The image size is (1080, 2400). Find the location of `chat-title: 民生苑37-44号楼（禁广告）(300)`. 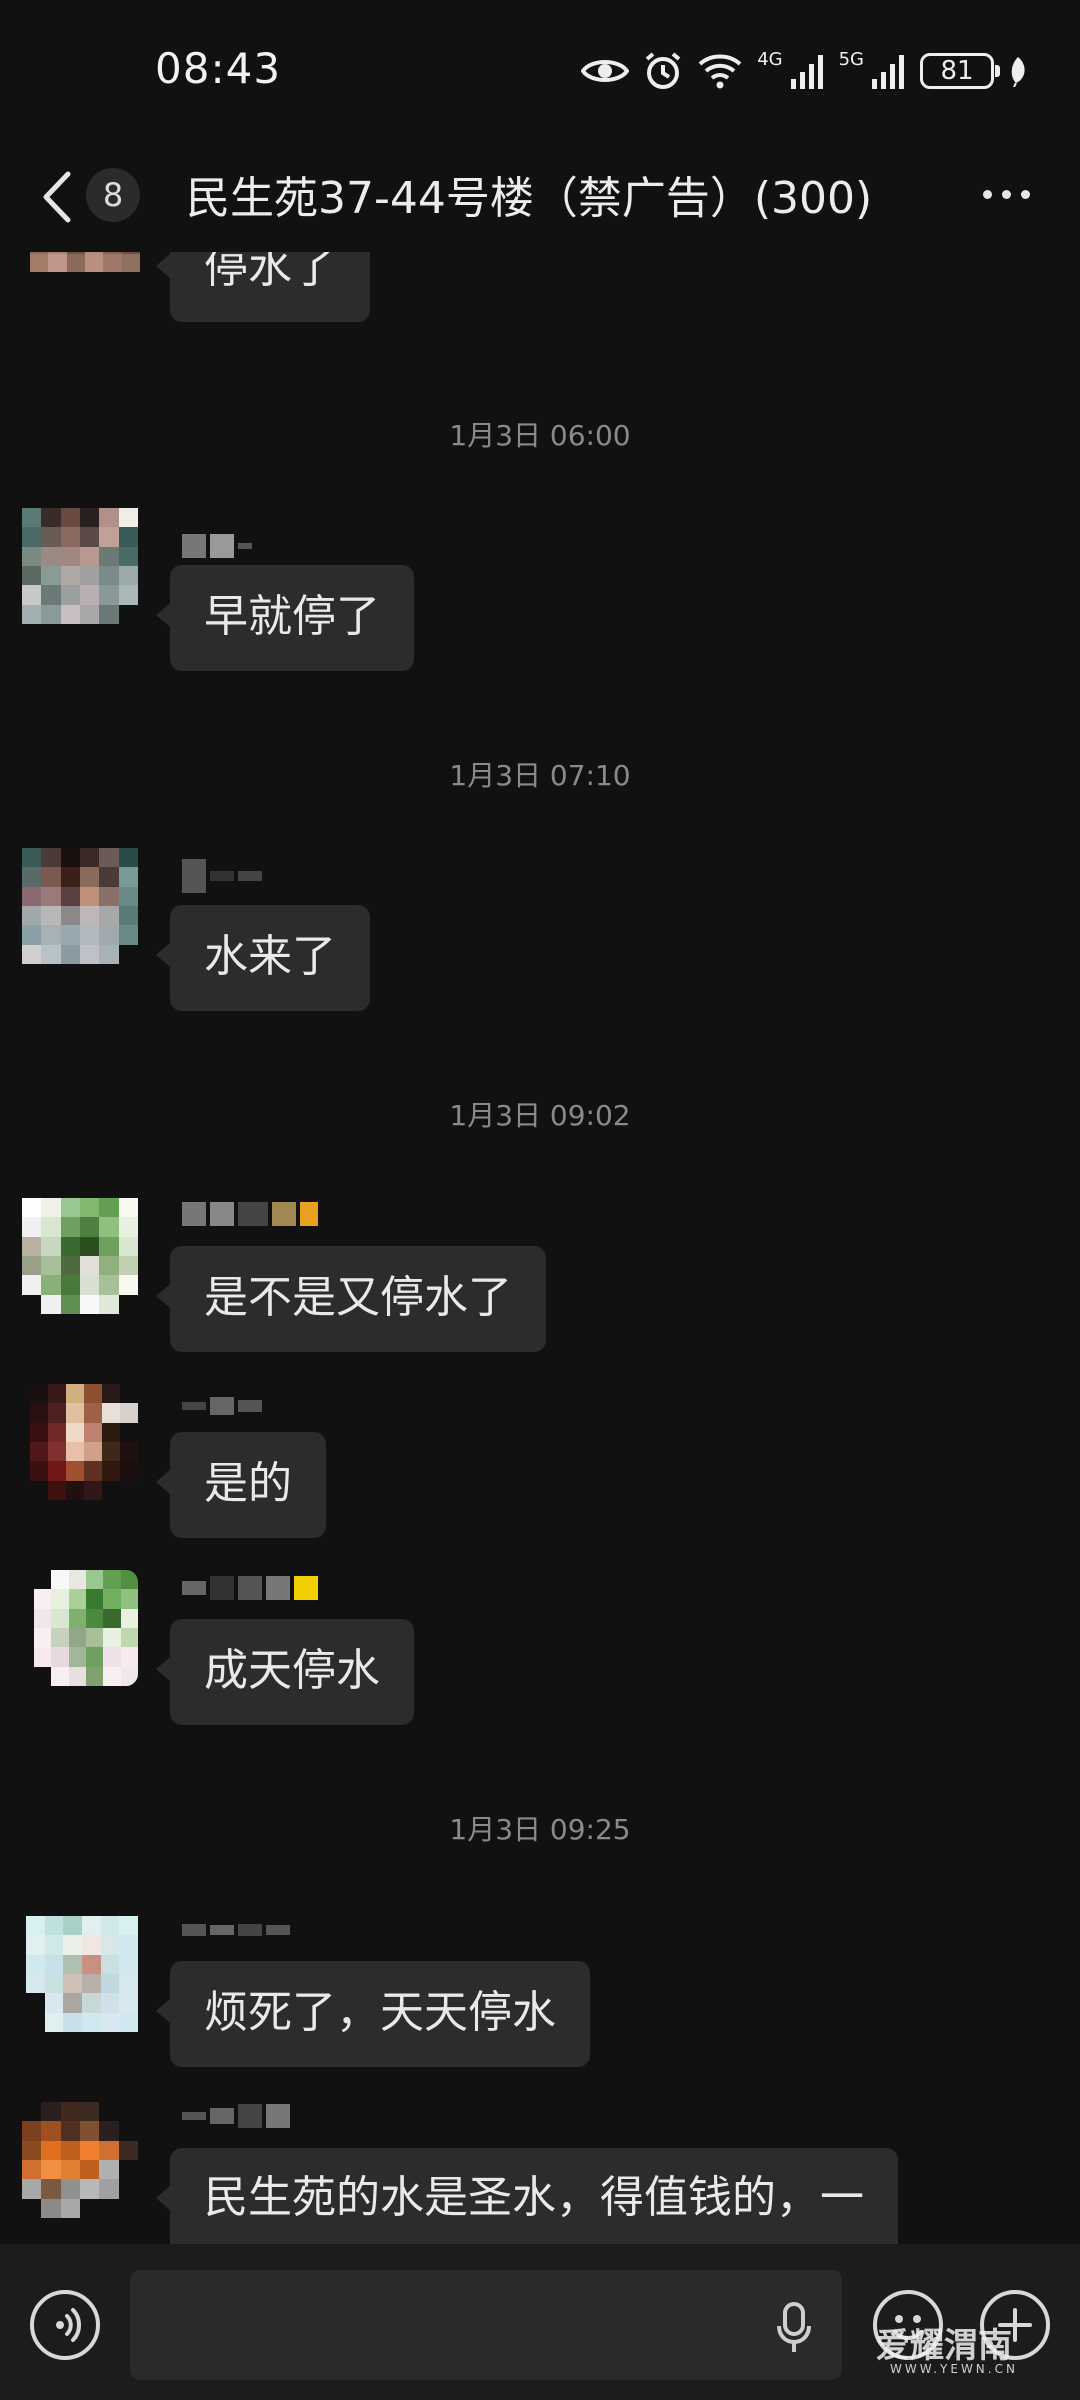

chat-title: 民生苑37-44号楼（禁广告）(300) is located at coordinates (529, 198).